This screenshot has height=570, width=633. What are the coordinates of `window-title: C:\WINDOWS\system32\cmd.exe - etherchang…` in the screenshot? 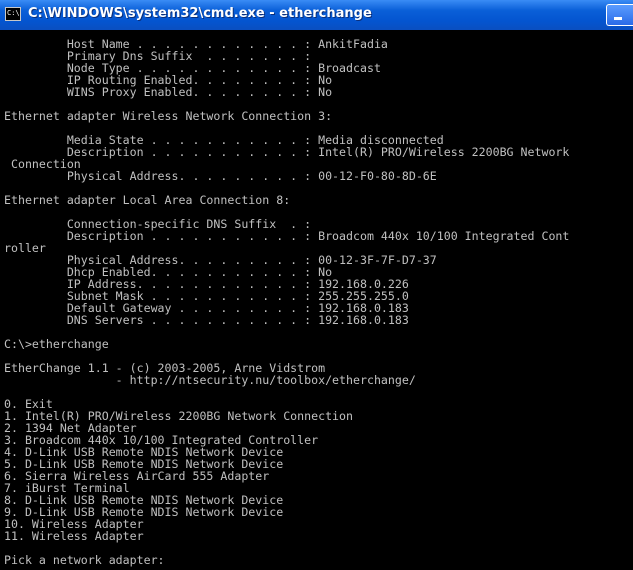 It's located at (200, 13).